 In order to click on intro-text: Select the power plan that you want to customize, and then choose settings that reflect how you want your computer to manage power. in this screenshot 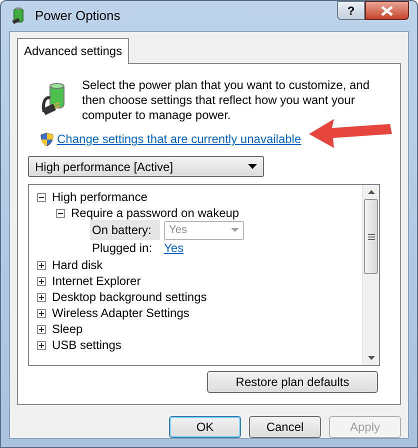, I will do `click(226, 100)`.